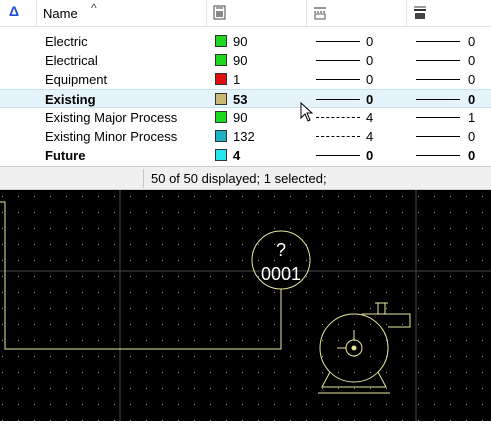  I want to click on level-row: Existing 53 0 0, so click(245, 98).